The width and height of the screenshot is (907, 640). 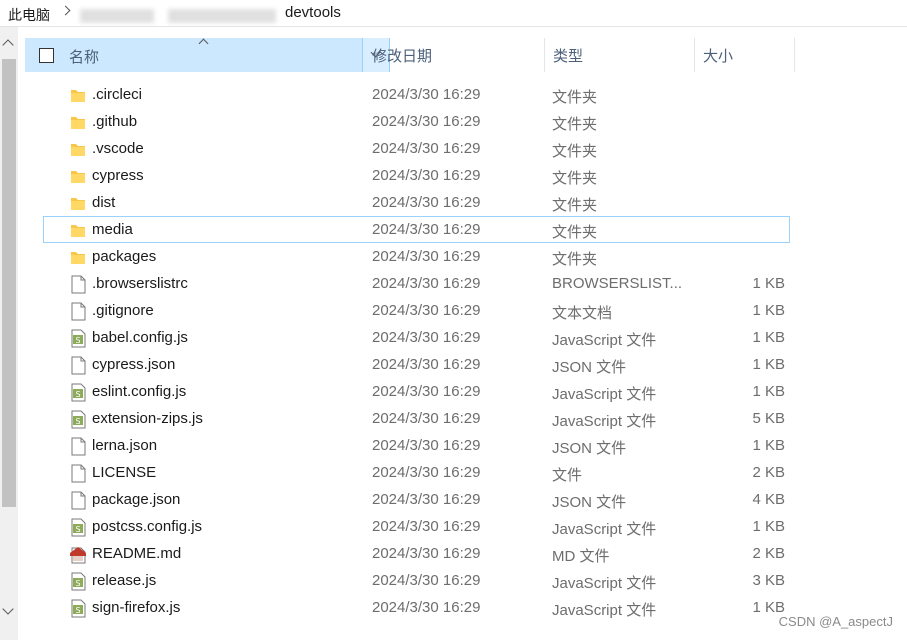 What do you see at coordinates (124, 580) in the screenshot?
I see `file-name: release.js` at bounding box center [124, 580].